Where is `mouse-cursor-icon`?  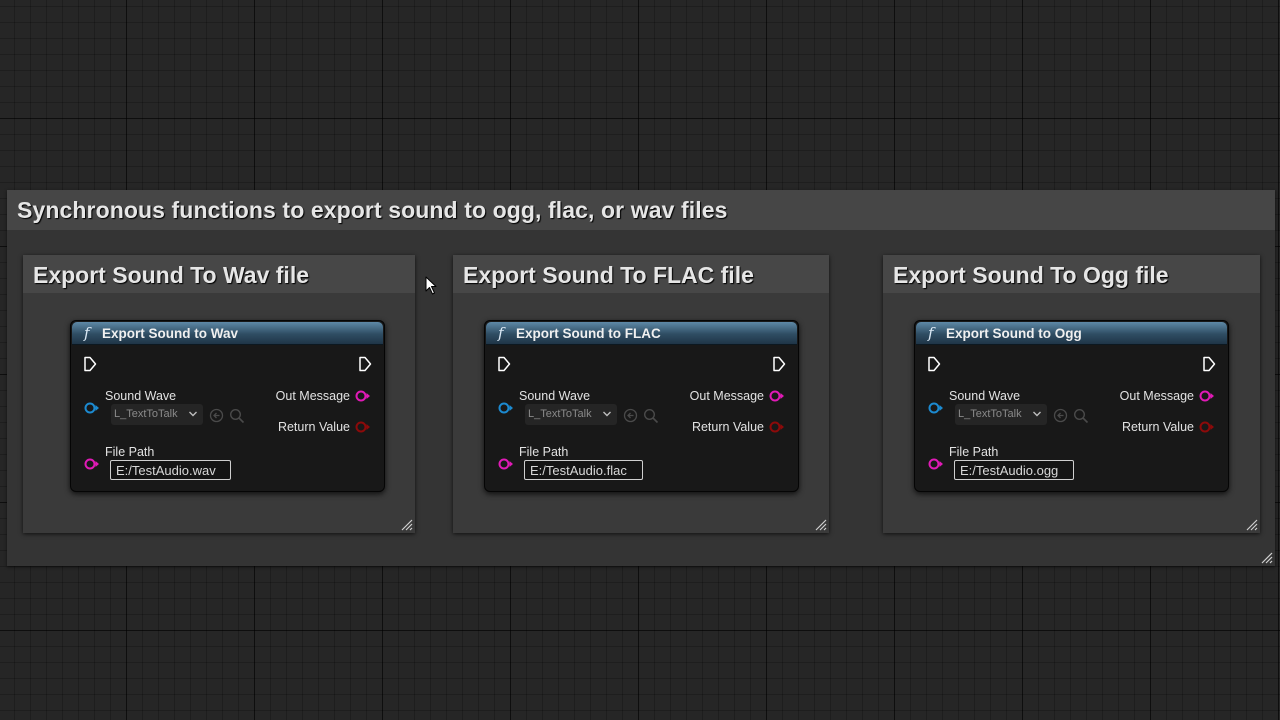 mouse-cursor-icon is located at coordinates (431, 285).